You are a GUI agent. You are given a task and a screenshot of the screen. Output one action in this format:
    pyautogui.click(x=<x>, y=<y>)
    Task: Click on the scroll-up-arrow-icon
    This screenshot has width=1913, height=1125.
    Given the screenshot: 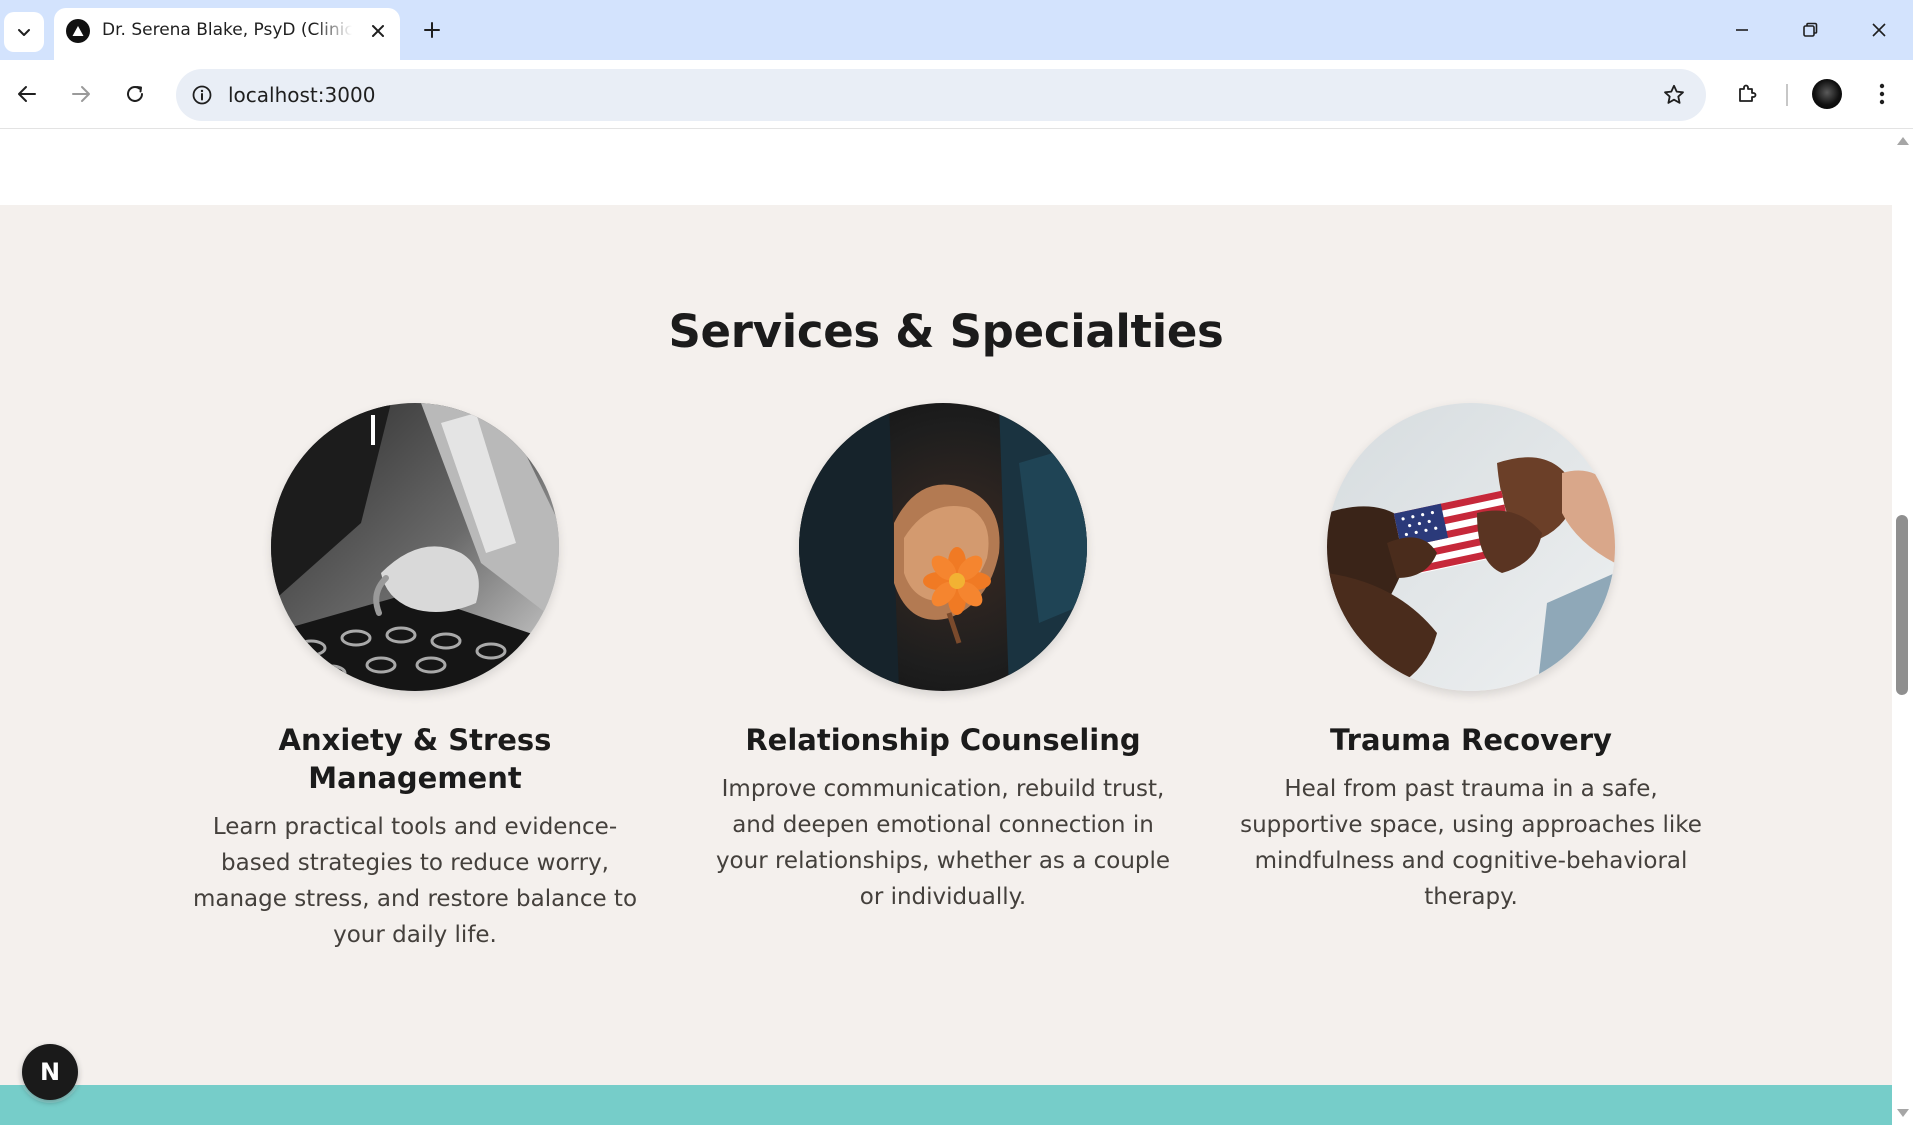 What is the action you would take?
    pyautogui.click(x=1903, y=141)
    